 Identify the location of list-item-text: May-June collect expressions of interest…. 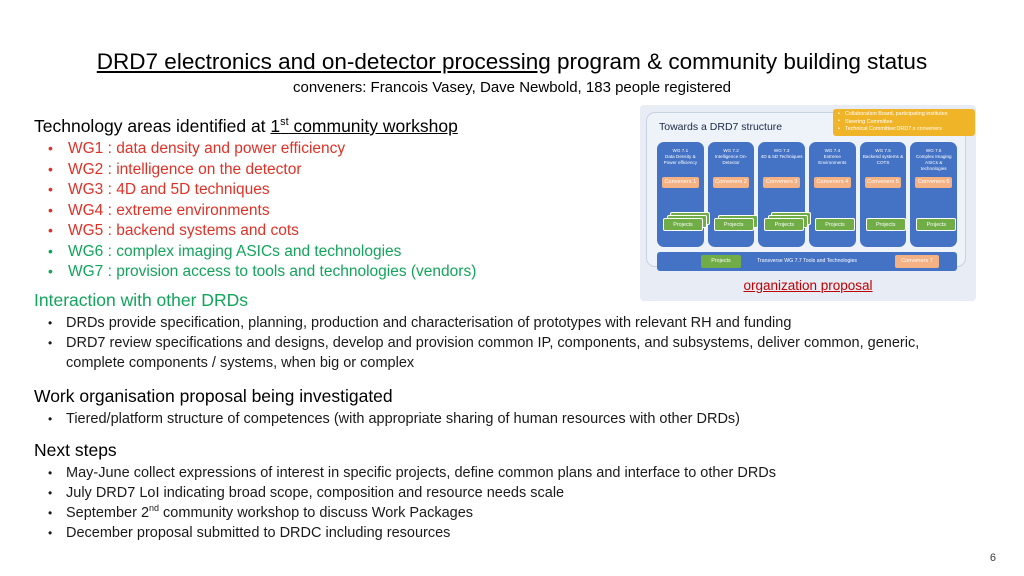
(421, 473).